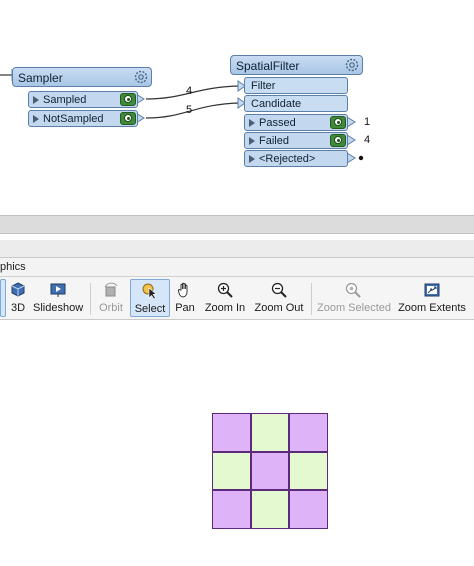 The height and width of the screenshot is (566, 474). What do you see at coordinates (111, 308) in the screenshot?
I see `toolbar-label: Orbit` at bounding box center [111, 308].